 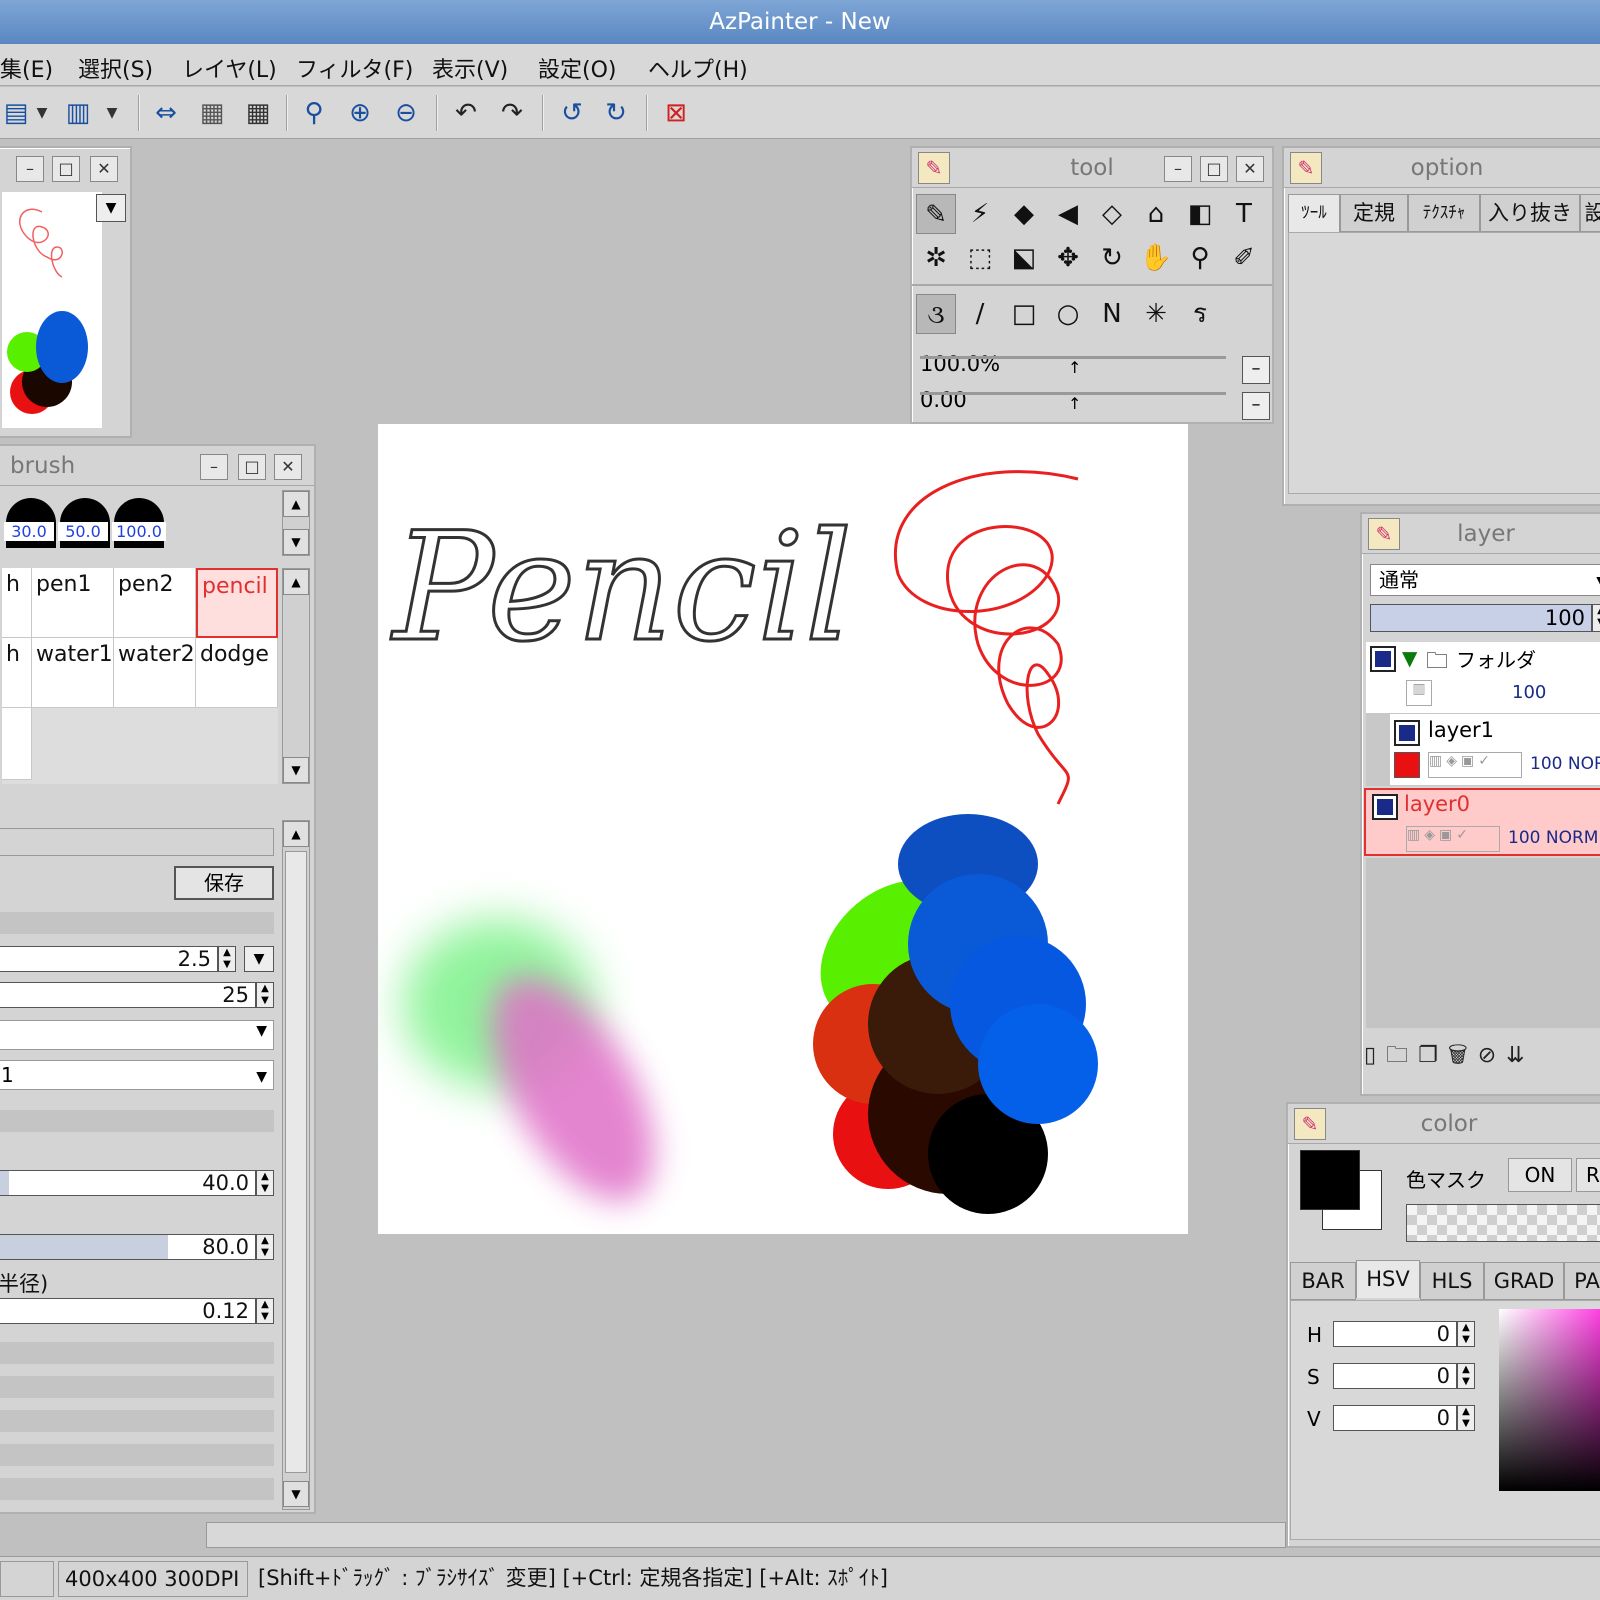 What do you see at coordinates (52, 310) in the screenshot?
I see `navigator-preview` at bounding box center [52, 310].